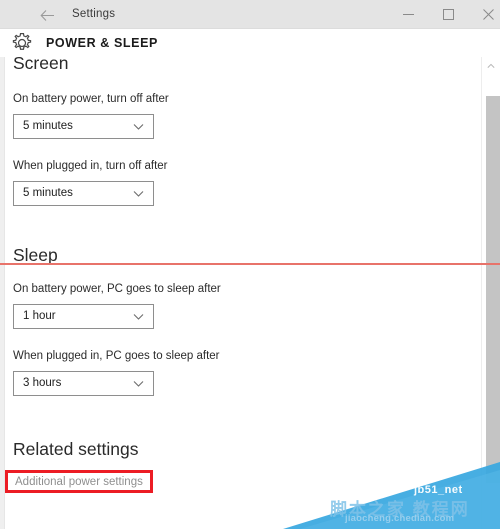 The width and height of the screenshot is (500, 529). I want to click on dropdown-sleep-battery: 1 hour, so click(83, 316).